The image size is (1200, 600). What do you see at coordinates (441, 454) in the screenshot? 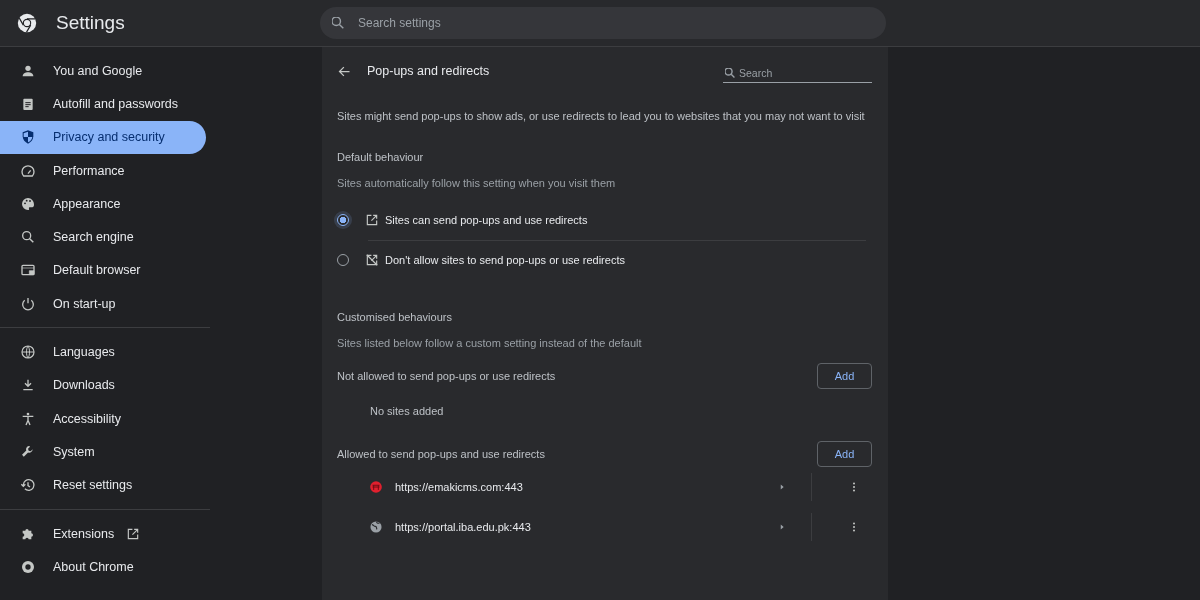
I see `list-title: Allowed to send pop-ups and use redirects` at bounding box center [441, 454].